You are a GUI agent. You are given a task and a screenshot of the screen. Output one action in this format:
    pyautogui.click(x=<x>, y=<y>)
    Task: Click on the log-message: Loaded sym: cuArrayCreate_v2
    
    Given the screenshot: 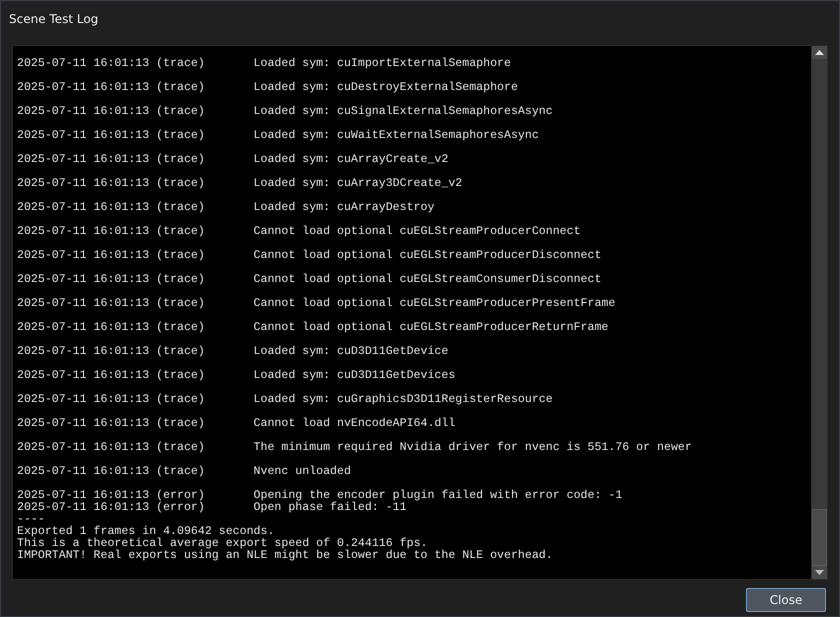 What is the action you would take?
    pyautogui.click(x=351, y=160)
    